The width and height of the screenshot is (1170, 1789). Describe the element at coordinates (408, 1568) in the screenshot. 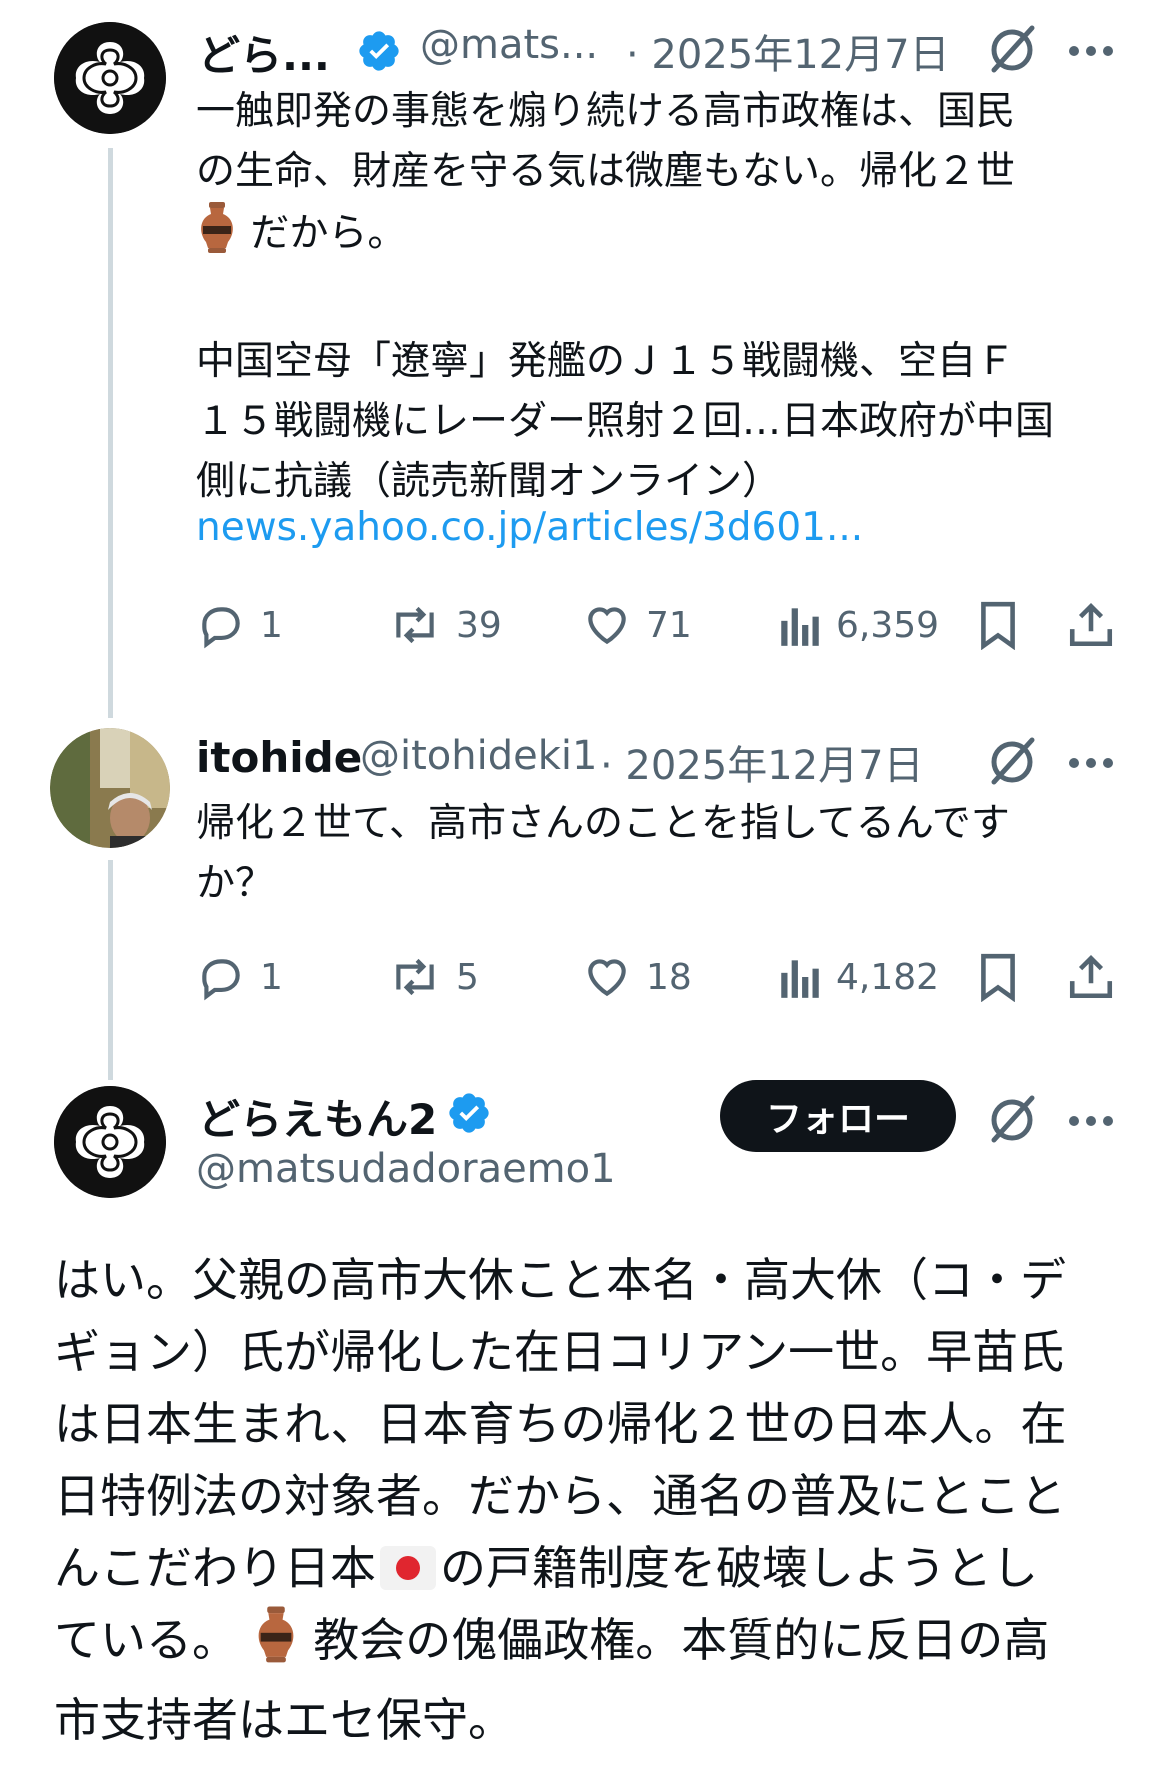

I see `japan-flag-emoji` at that location.